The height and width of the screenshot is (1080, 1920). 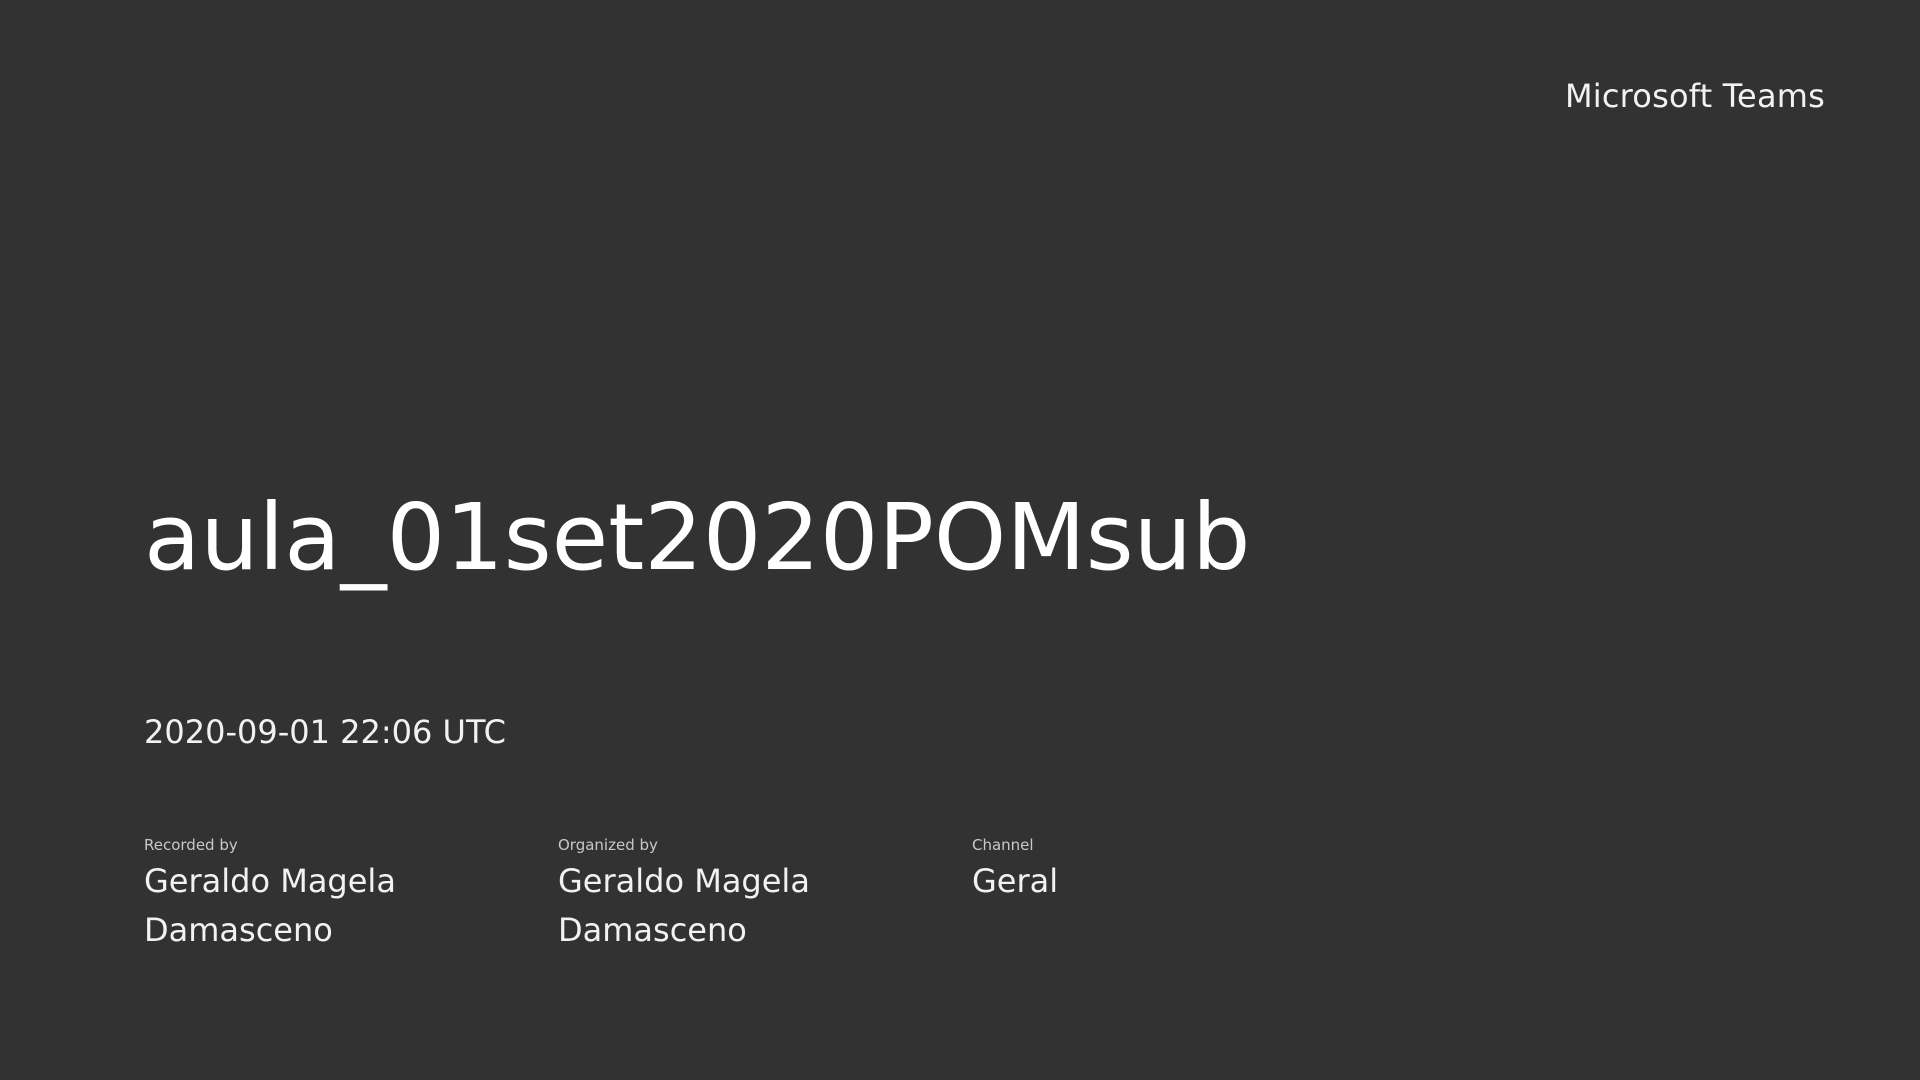 What do you see at coordinates (270, 905) in the screenshot?
I see `recorded-by-value: Geraldo Magela Damasceno` at bounding box center [270, 905].